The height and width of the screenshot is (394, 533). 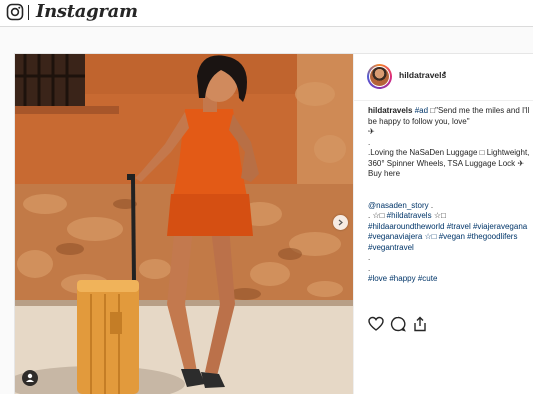 I want to click on hashtag-link: #ad, so click(x=421, y=110).